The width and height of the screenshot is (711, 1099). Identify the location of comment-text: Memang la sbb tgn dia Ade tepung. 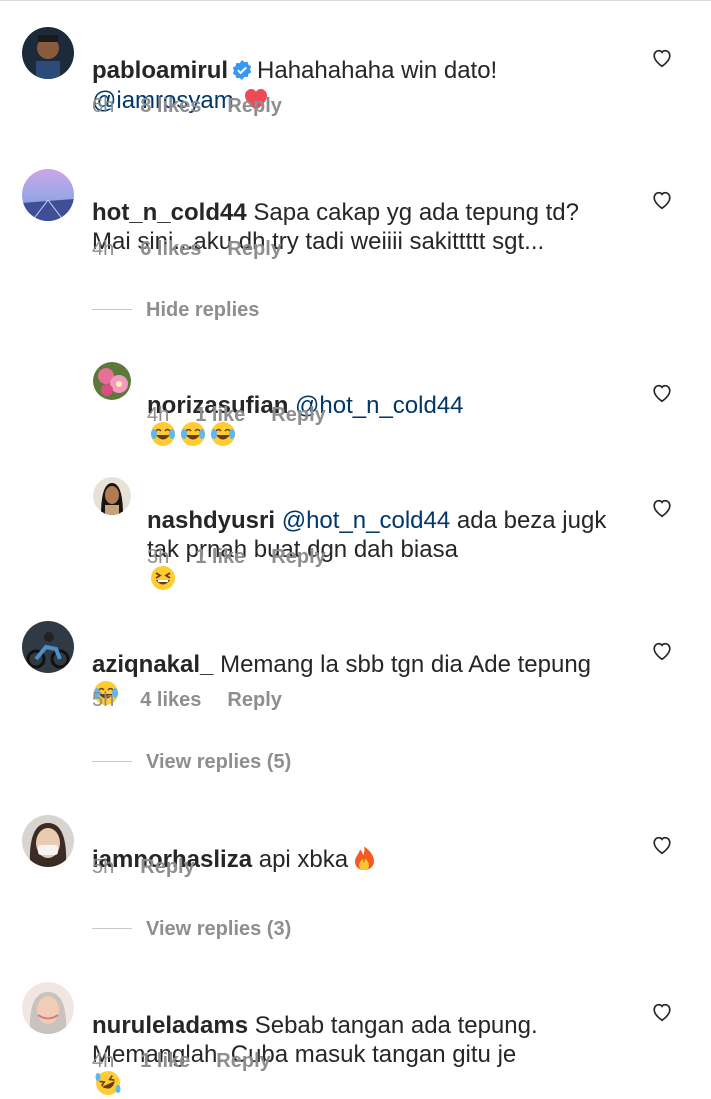
(406, 664).